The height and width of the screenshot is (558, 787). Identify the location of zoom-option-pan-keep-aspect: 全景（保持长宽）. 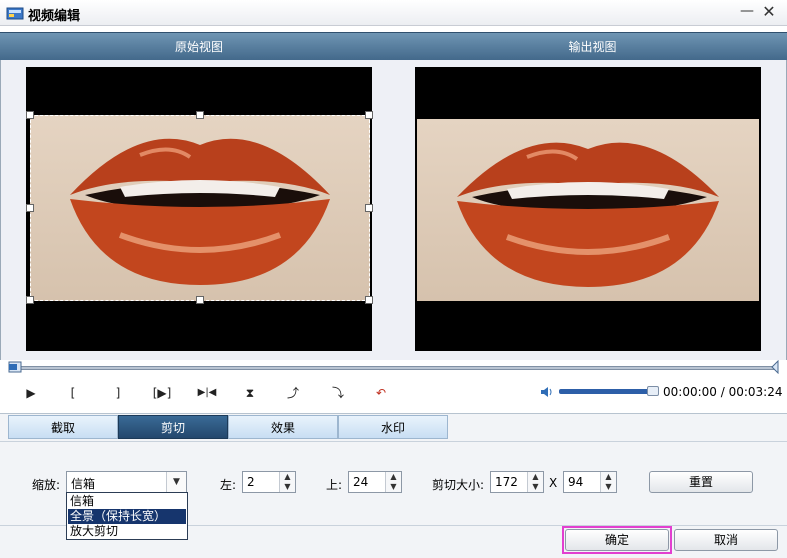
(127, 516).